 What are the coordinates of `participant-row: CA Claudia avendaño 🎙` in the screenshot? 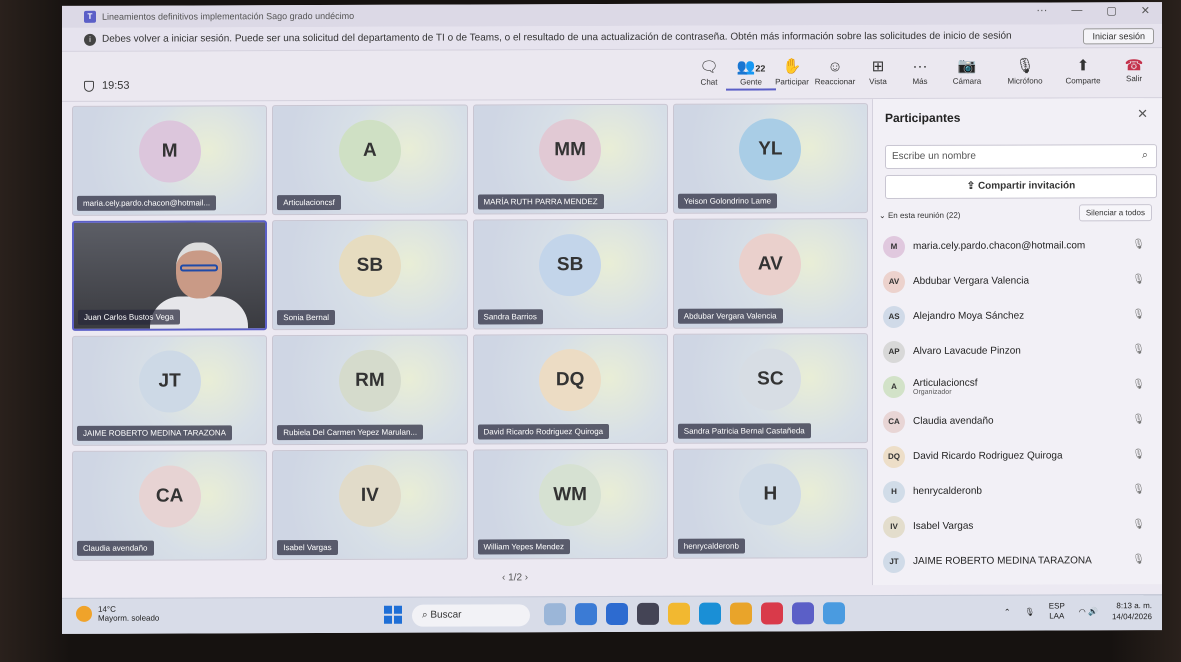 It's located at (1022, 421).